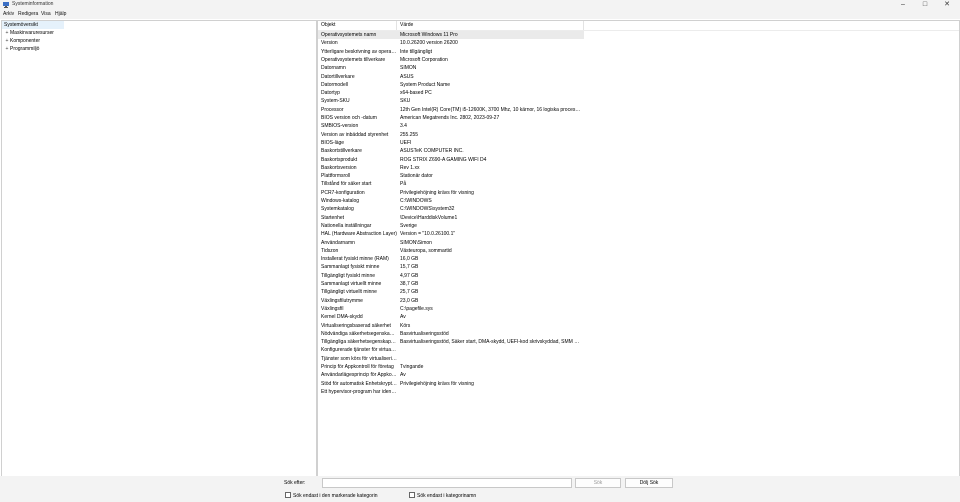 The image size is (960, 502). Describe the element at coordinates (424, 59) in the screenshot. I see `row-value: Microsoft Corporation` at that location.